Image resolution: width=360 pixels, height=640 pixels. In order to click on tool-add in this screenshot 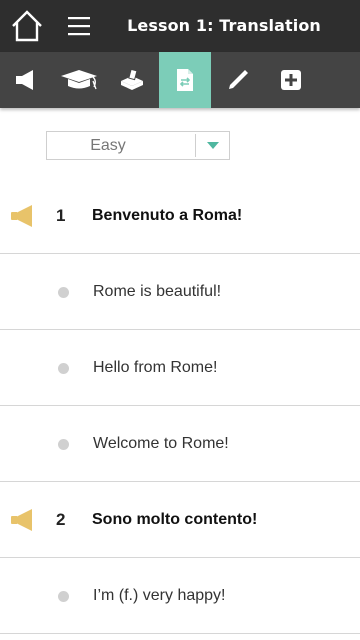, I will do `click(291, 80)`.